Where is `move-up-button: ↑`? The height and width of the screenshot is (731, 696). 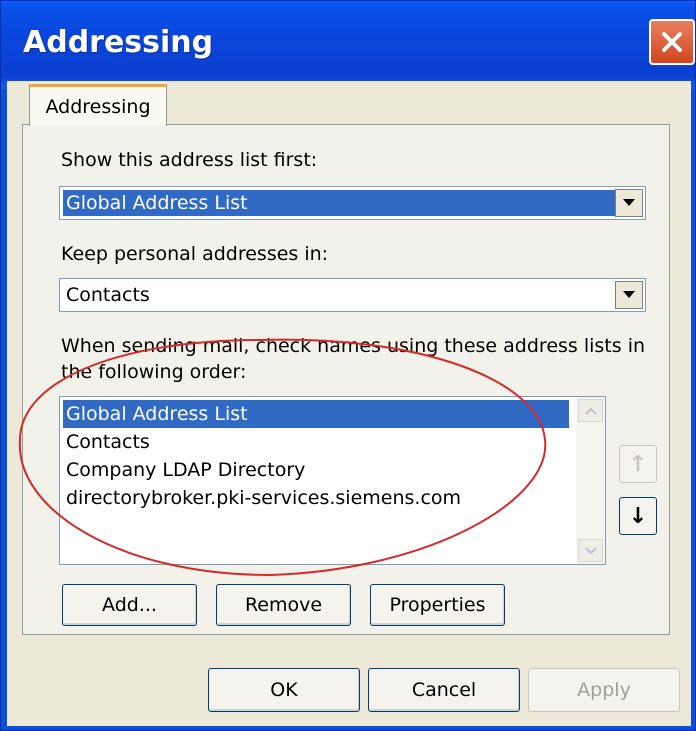
move-up-button: ↑ is located at coordinates (638, 464).